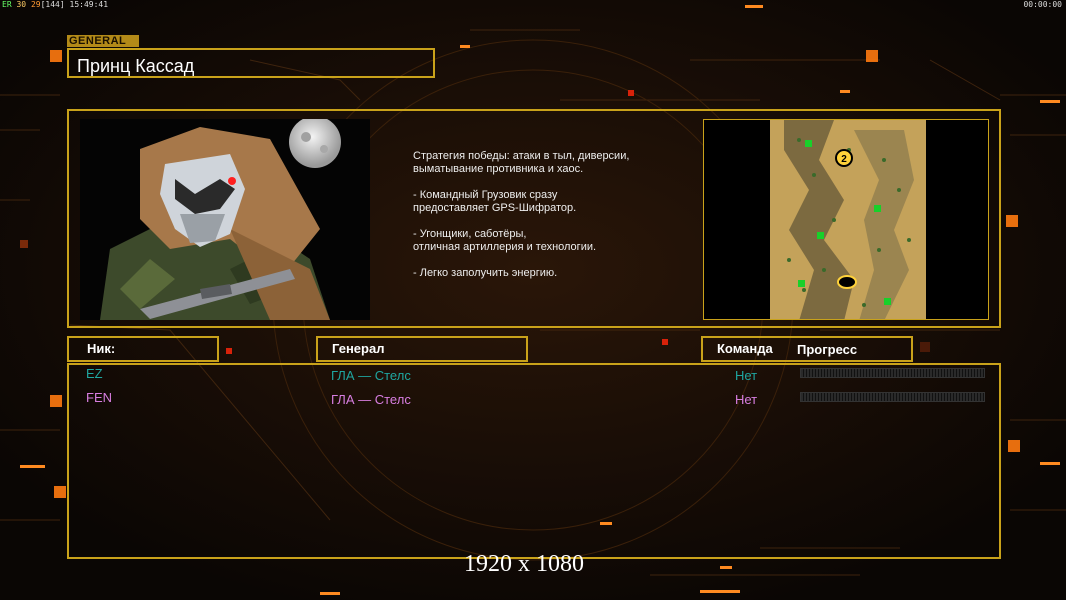 The height and width of the screenshot is (600, 1066). What do you see at coordinates (485, 195) in the screenshot?
I see `description-line: - Командный Грузовик сразу` at bounding box center [485, 195].